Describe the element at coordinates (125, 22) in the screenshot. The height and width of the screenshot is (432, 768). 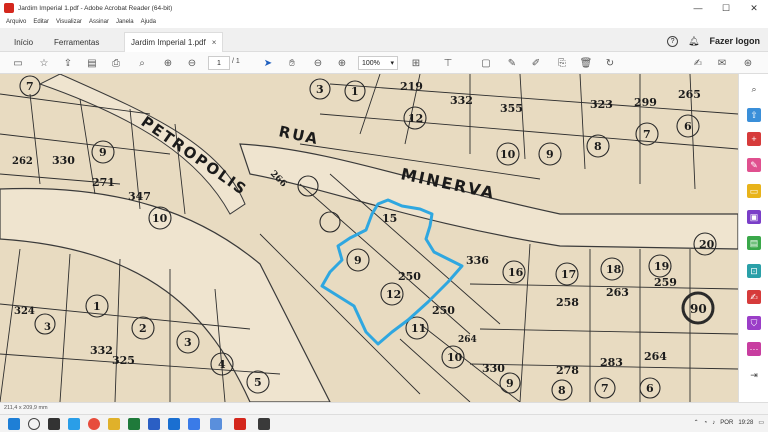
I see `menu-item-janela: Janela` at that location.